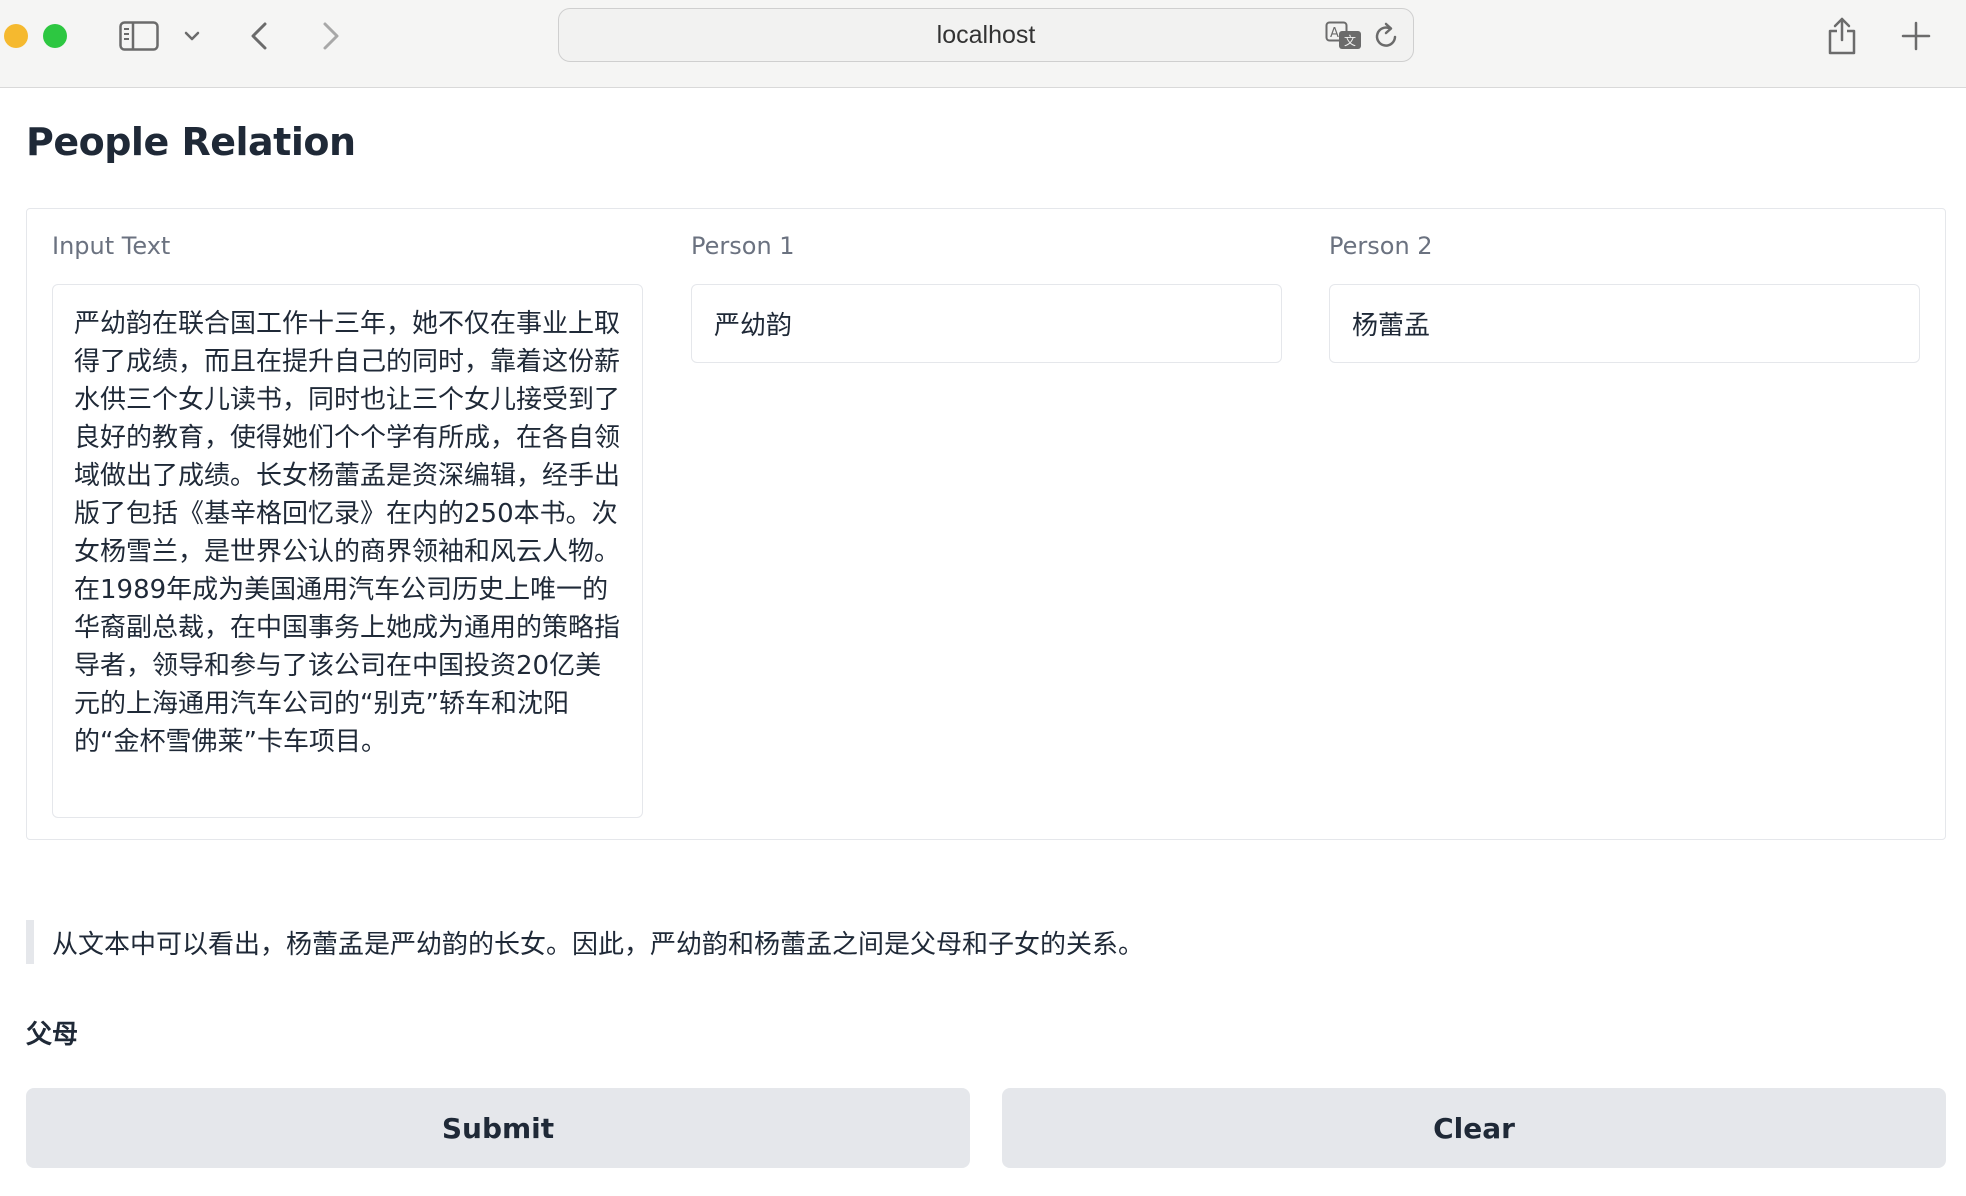 The height and width of the screenshot is (1196, 1966). What do you see at coordinates (1474, 1128) in the screenshot?
I see `clear-button: Clear` at bounding box center [1474, 1128].